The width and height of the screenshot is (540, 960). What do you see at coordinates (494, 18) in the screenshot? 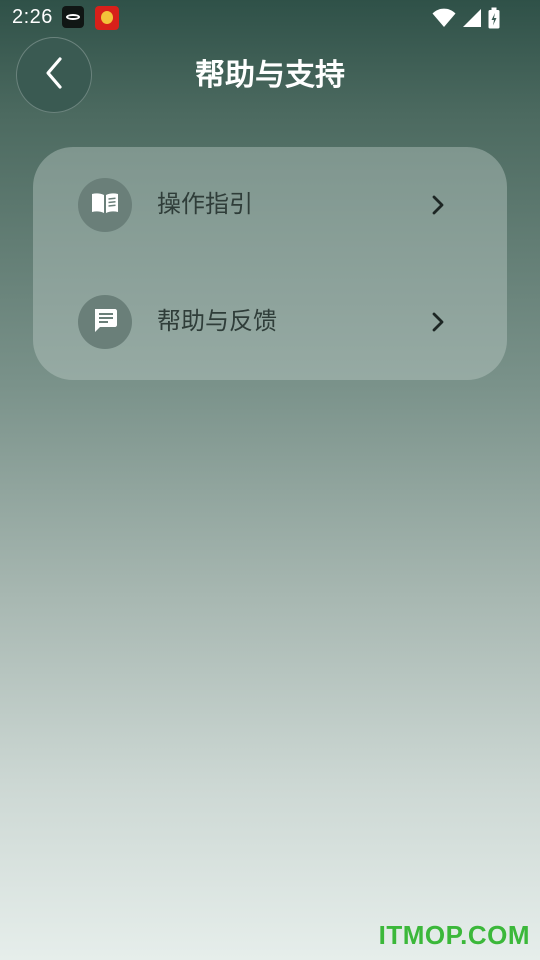
I see `battery-icon` at bounding box center [494, 18].